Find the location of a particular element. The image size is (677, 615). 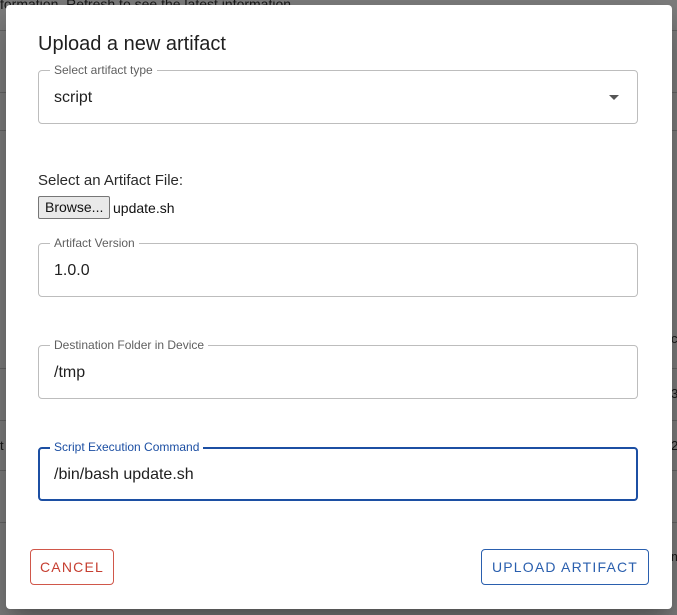

destination-folder-label: Destination Folder in Device is located at coordinates (129, 345).